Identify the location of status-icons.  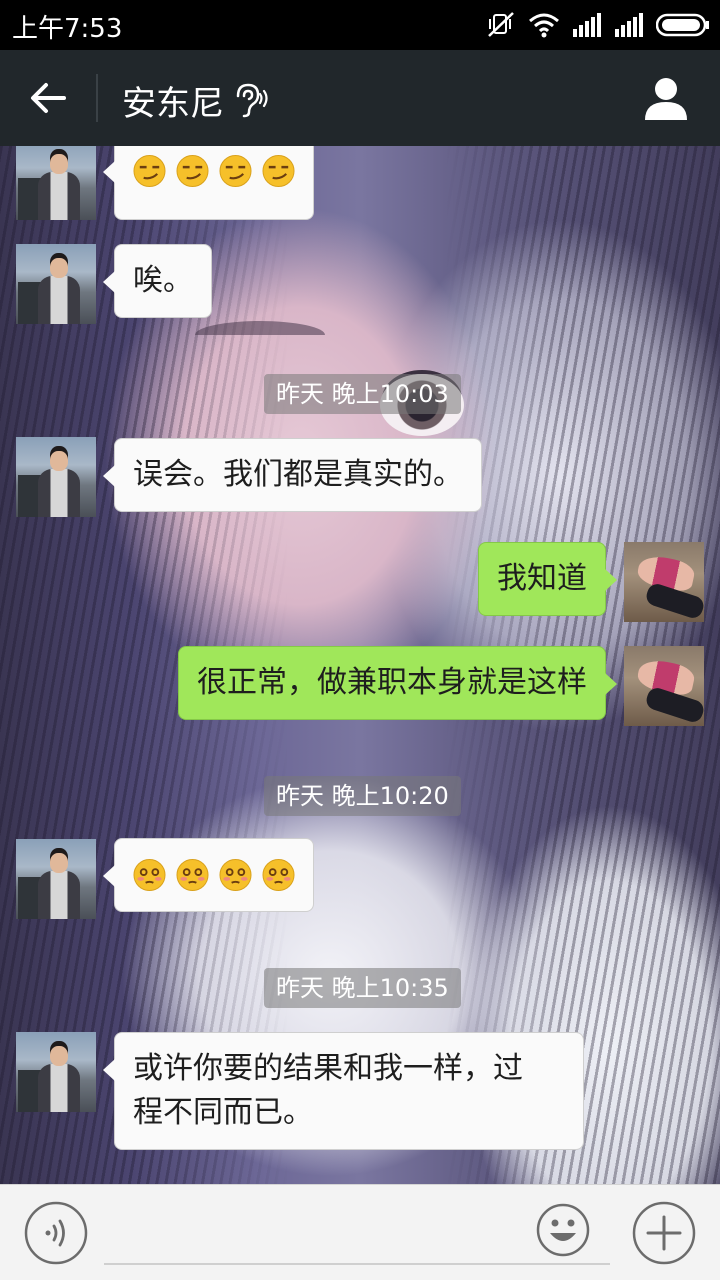
(598, 25).